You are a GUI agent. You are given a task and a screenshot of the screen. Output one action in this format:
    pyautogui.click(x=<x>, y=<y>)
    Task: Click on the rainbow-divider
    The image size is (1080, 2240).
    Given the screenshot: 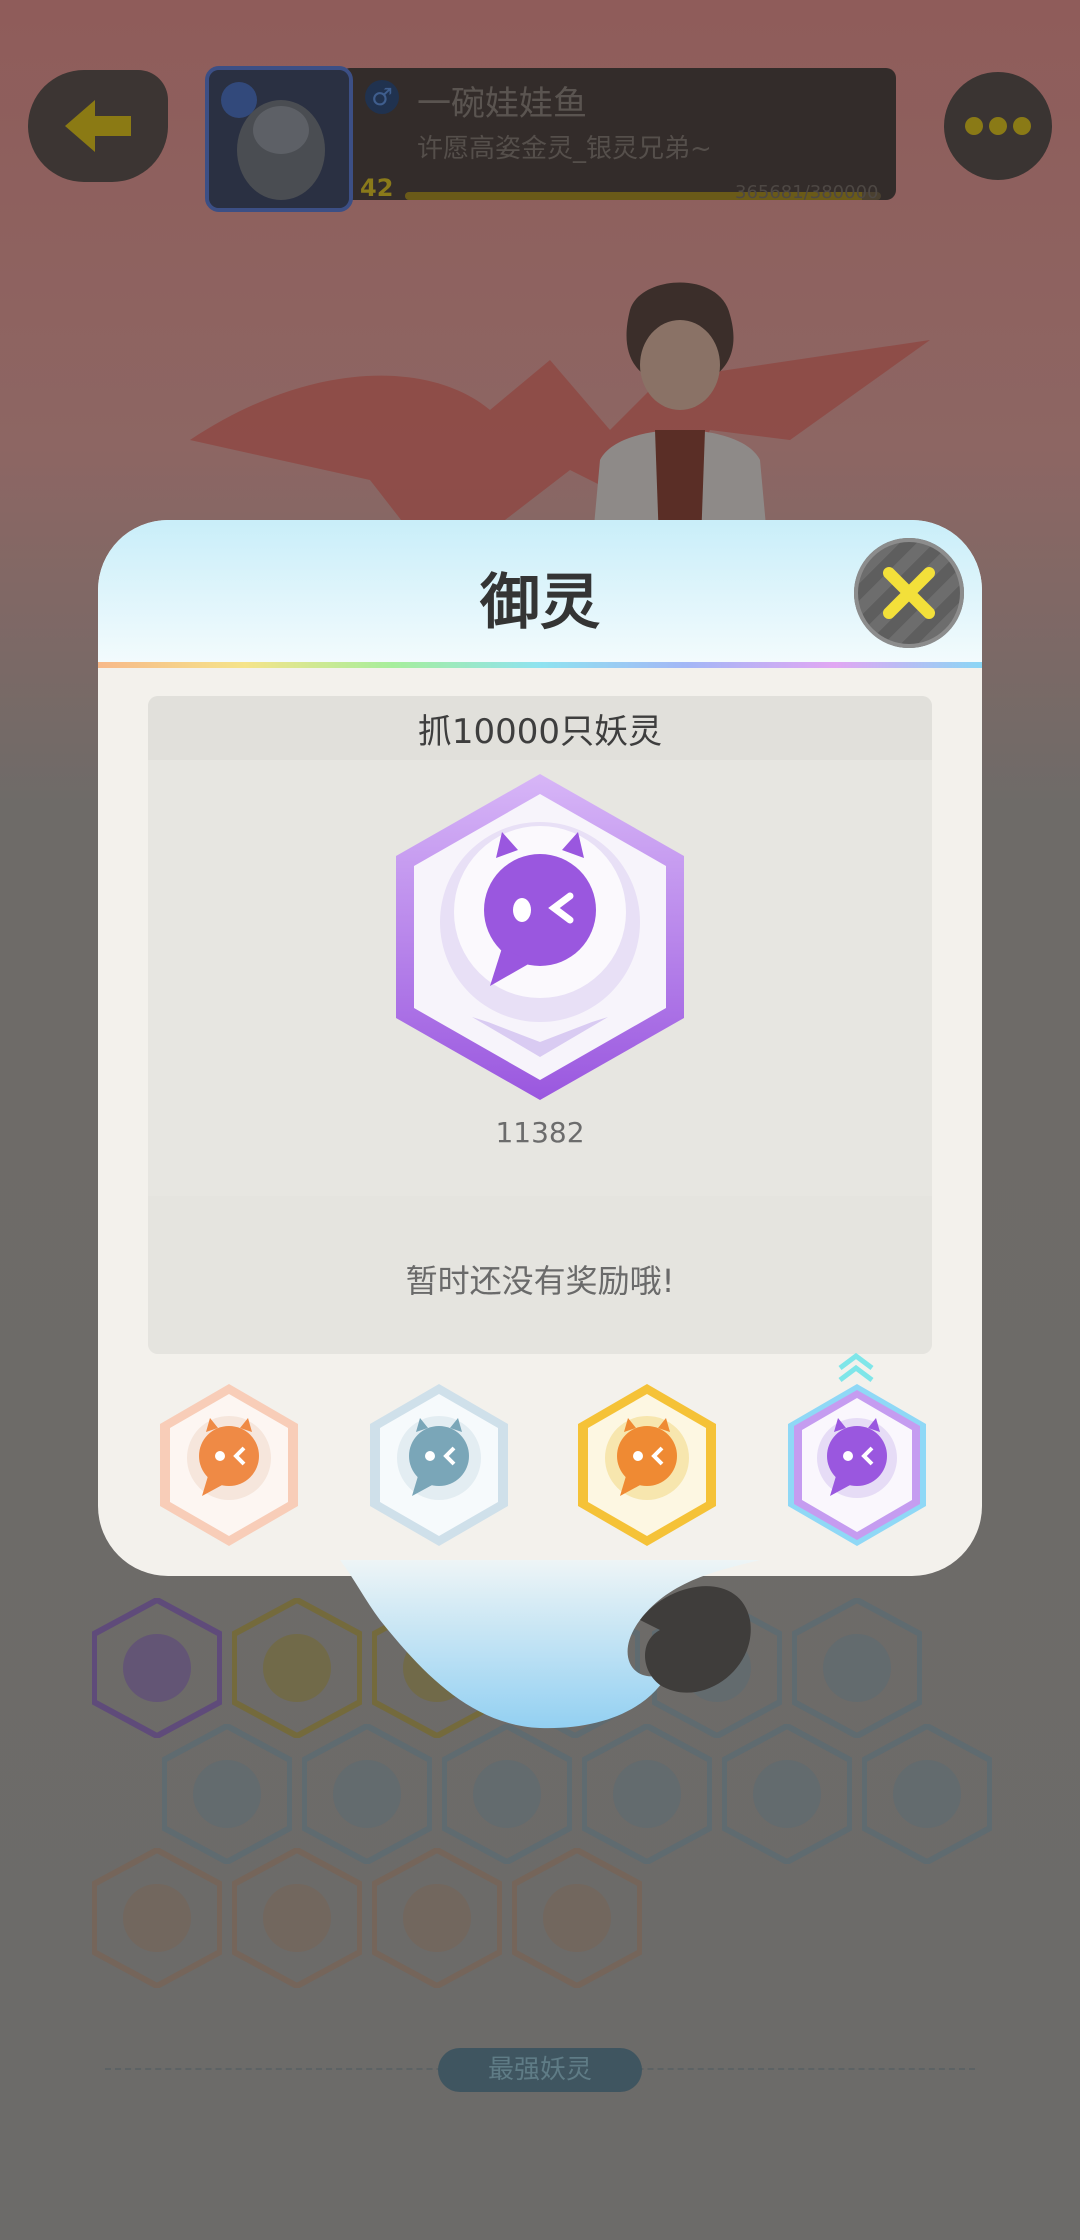 What is the action you would take?
    pyautogui.click(x=540, y=665)
    